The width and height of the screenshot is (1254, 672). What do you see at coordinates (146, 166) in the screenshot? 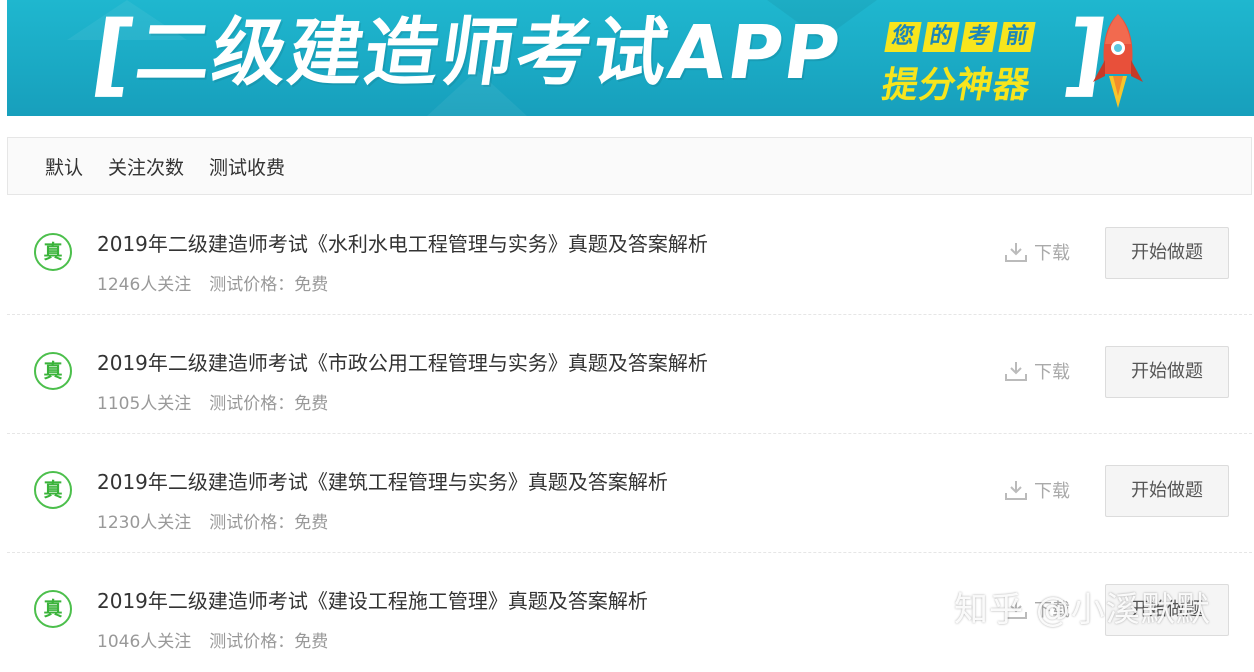
I see `filter-follow-count: 关注次数` at bounding box center [146, 166].